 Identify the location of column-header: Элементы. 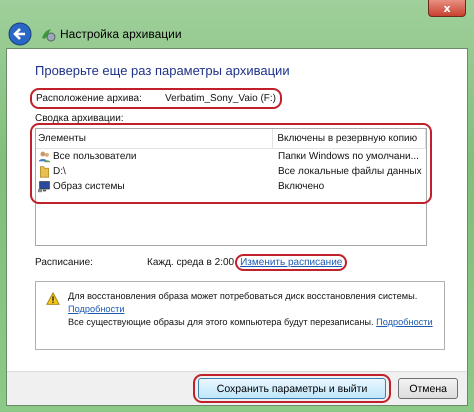
(155, 138).